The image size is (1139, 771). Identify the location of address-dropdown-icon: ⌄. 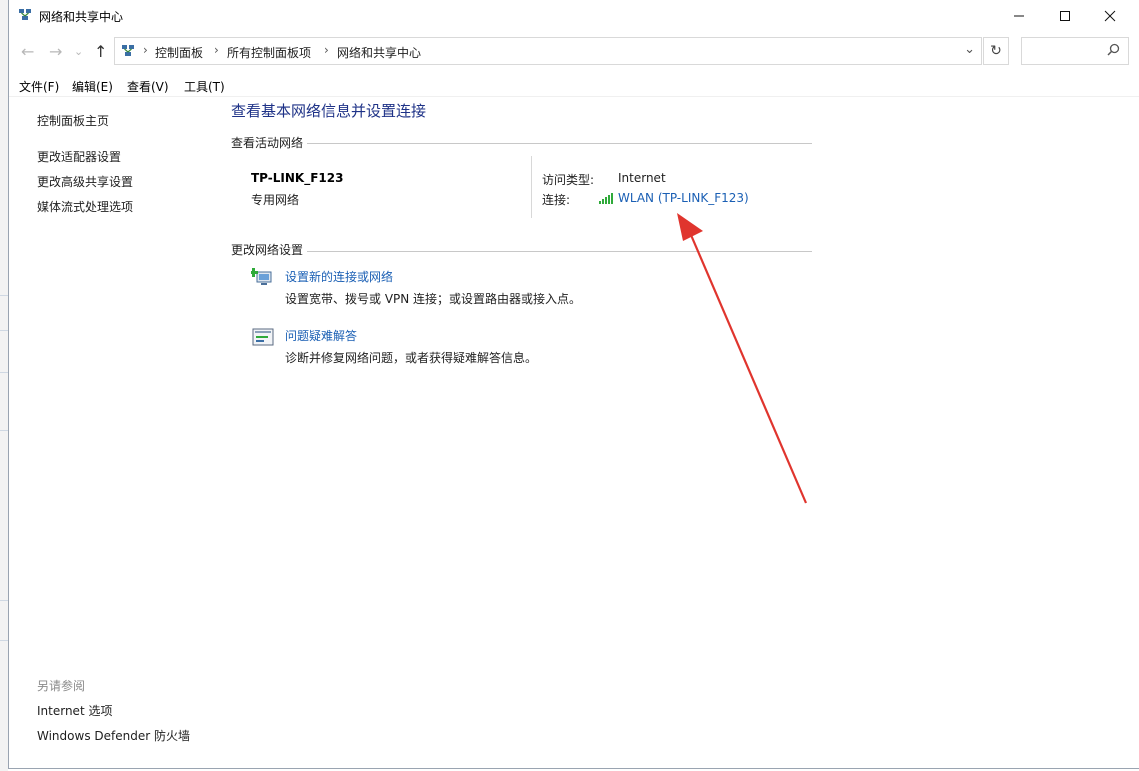
(969, 49).